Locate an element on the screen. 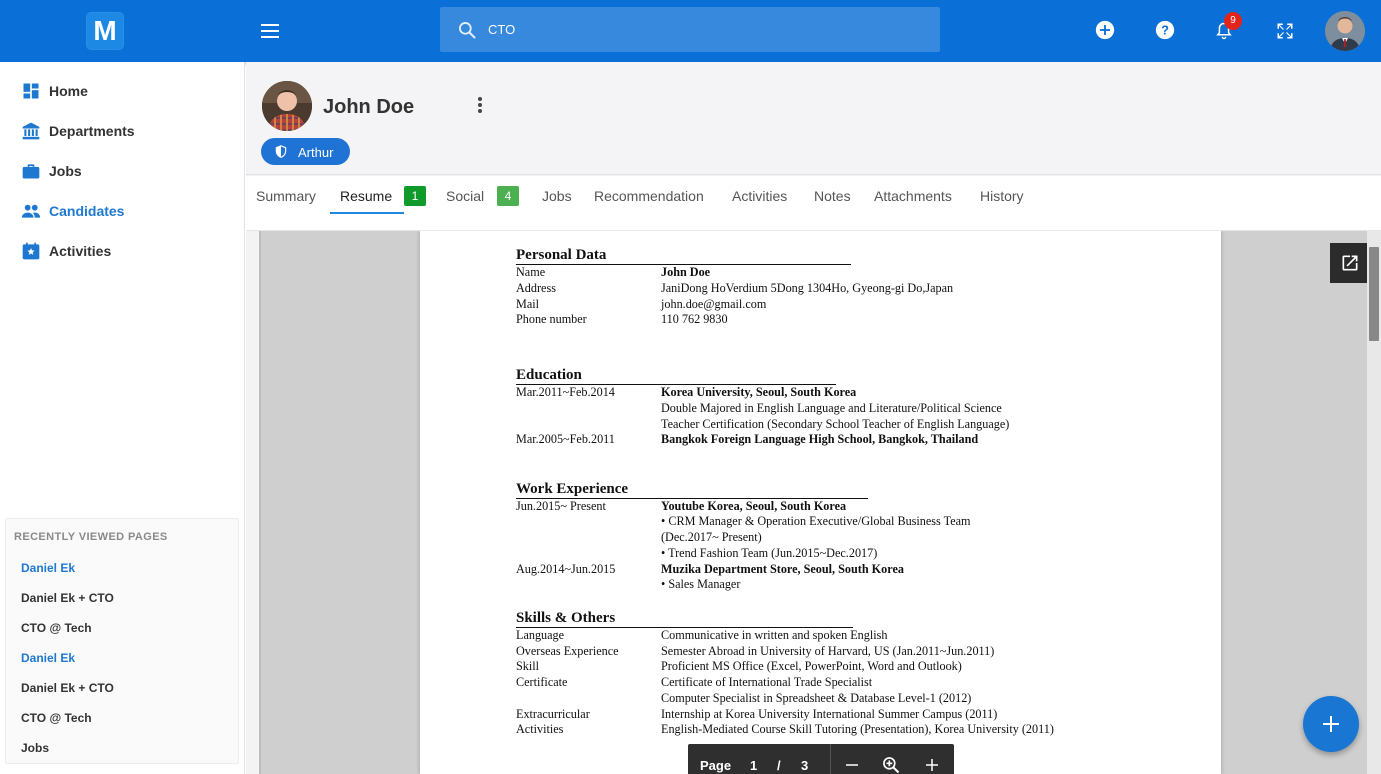 This screenshot has width=1381, height=774. resume-label: Overseas Experience is located at coordinates (567, 651).